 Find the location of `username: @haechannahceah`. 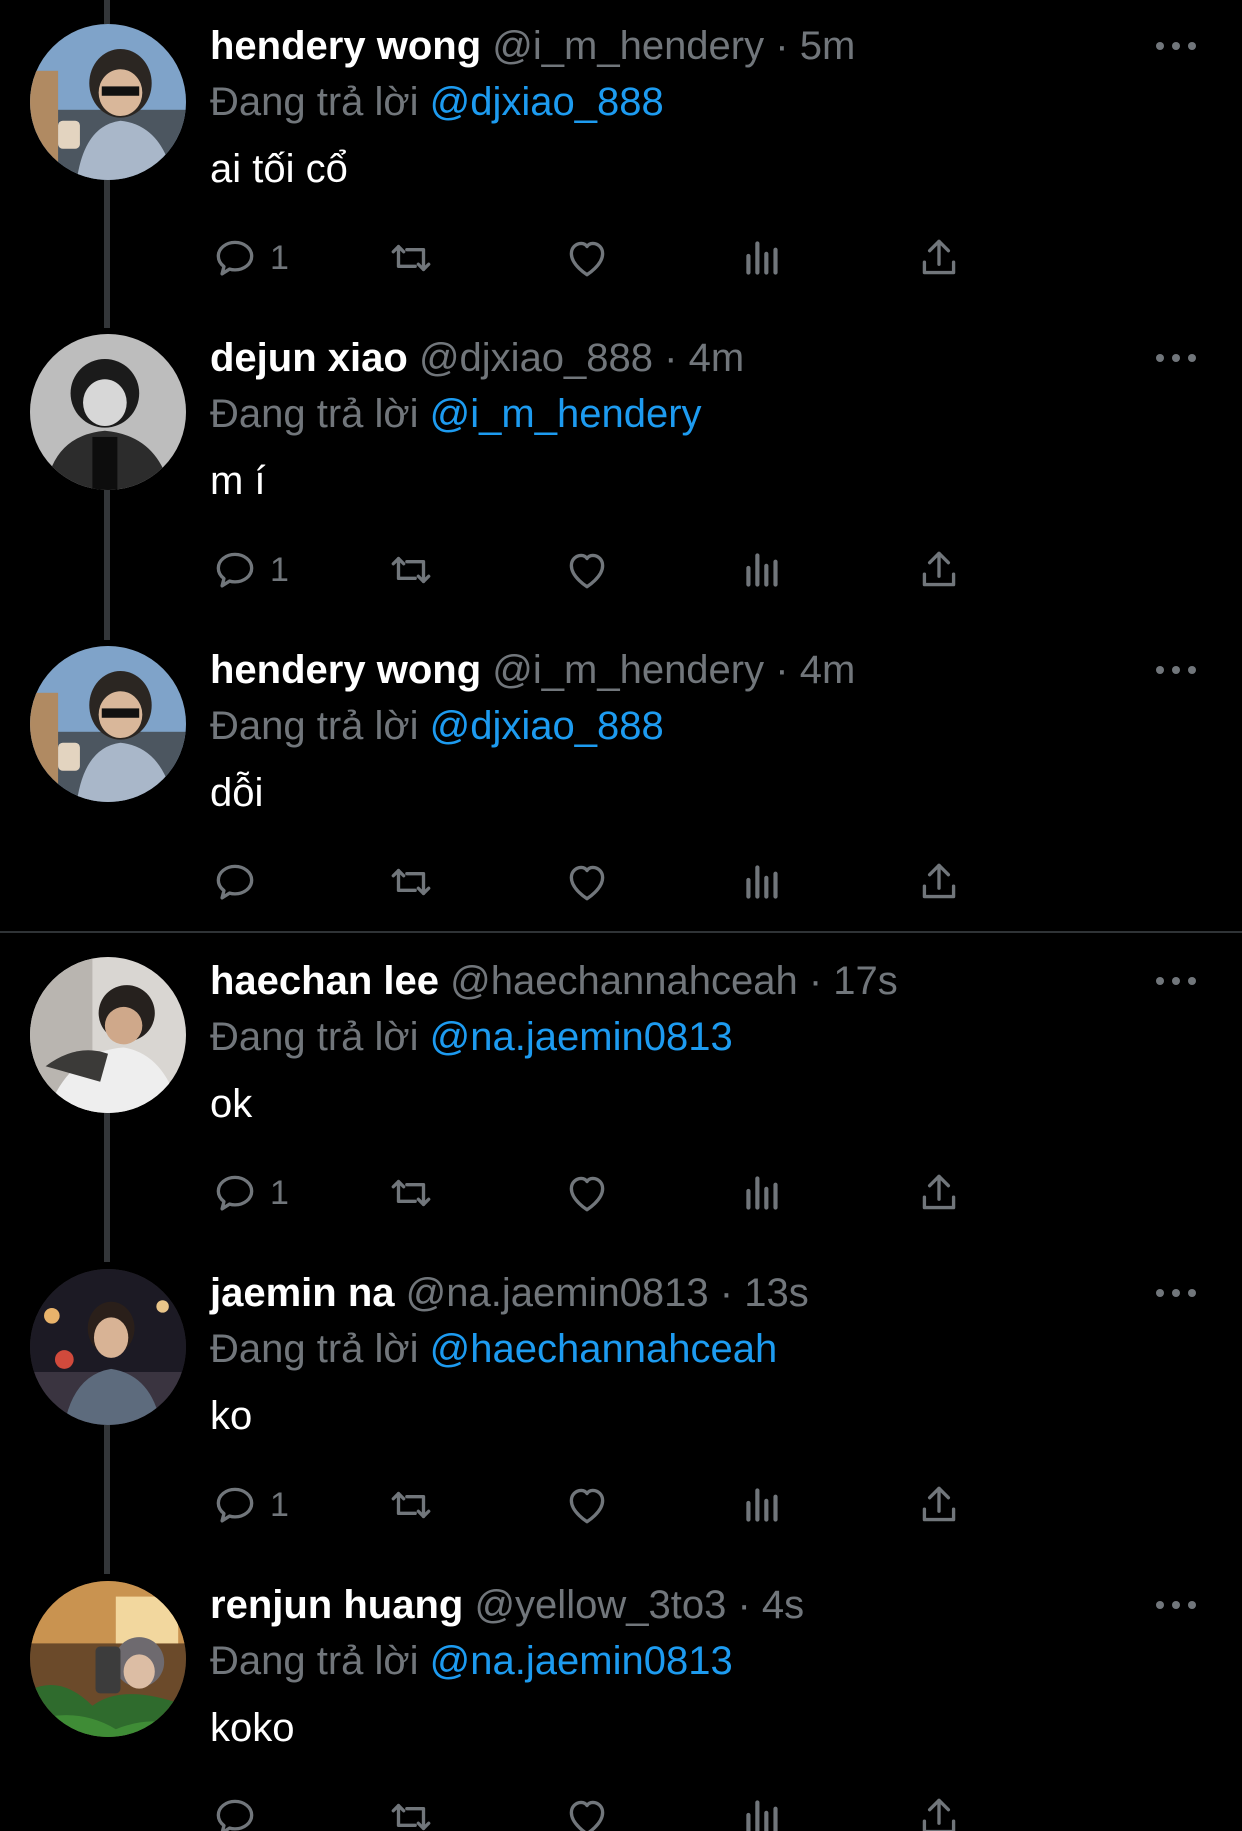

username: @haechannahceah is located at coordinates (624, 981).